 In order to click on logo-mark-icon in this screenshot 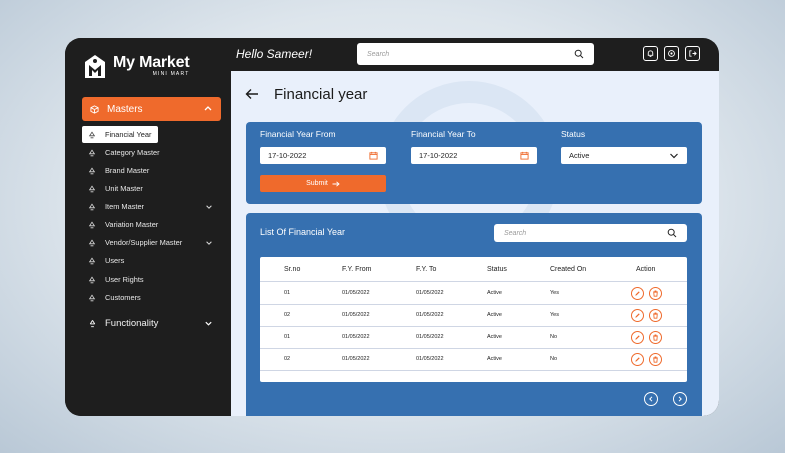, I will do `click(95, 66)`.